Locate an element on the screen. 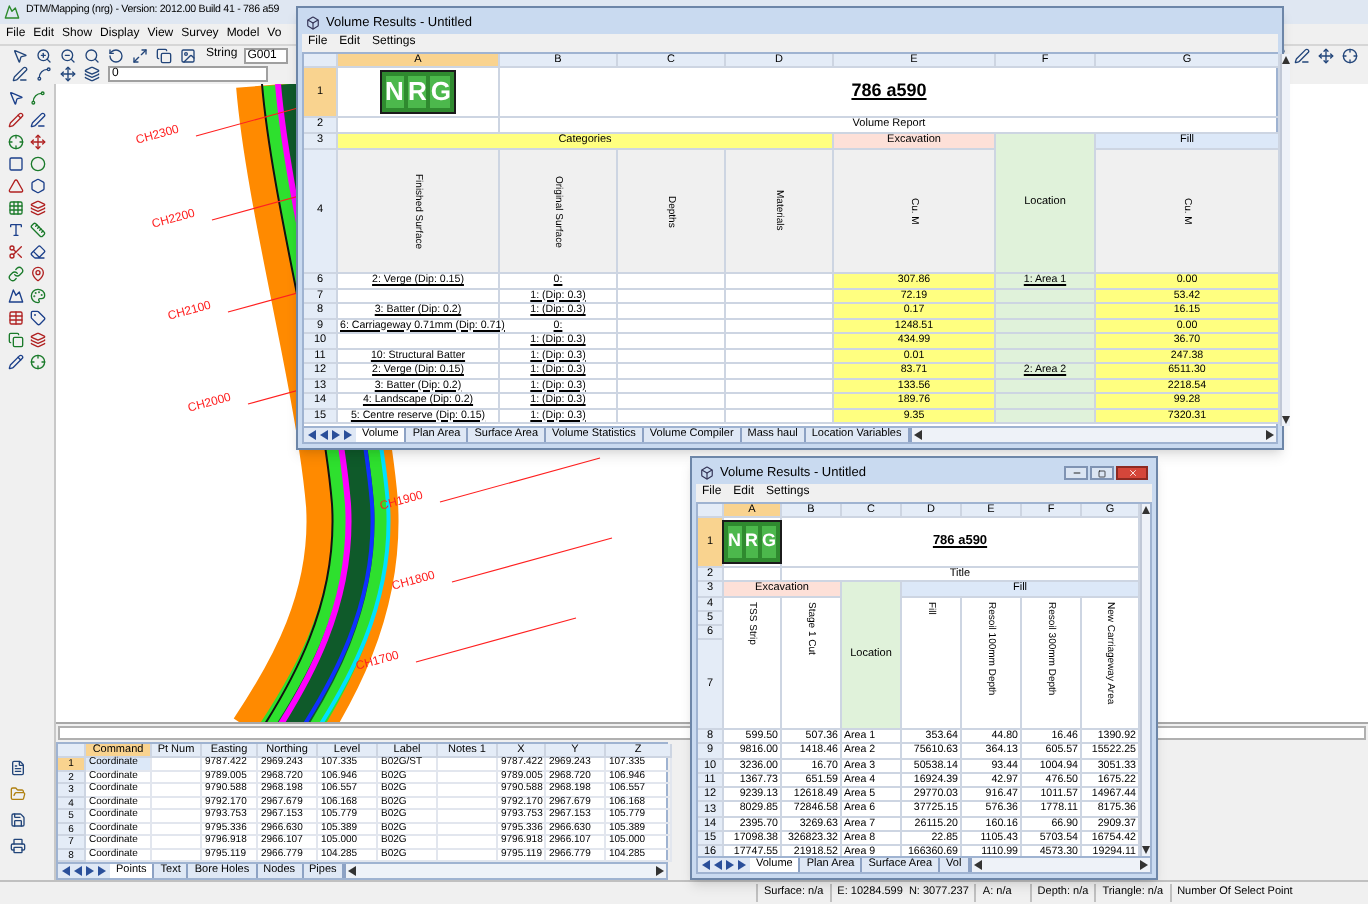  pin-icon is located at coordinates (38, 274).